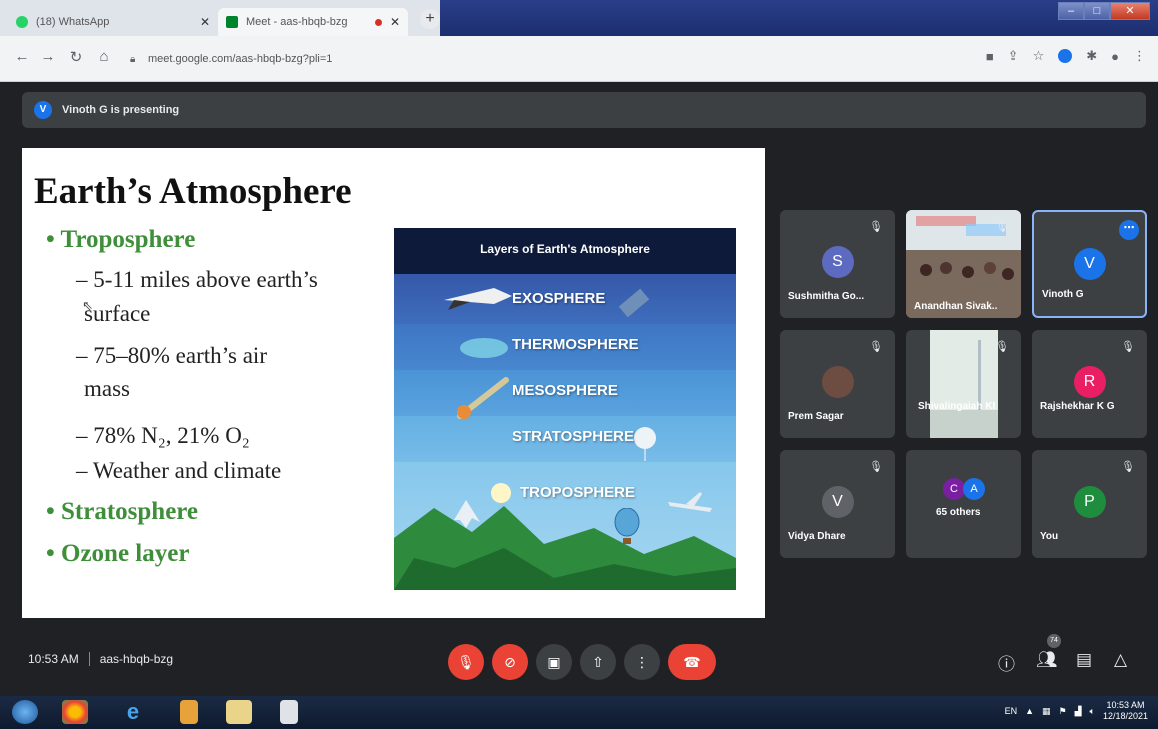 The height and width of the screenshot is (729, 1158). Describe the element at coordinates (104, 56) in the screenshot. I see `home-icon: ⌂` at that location.